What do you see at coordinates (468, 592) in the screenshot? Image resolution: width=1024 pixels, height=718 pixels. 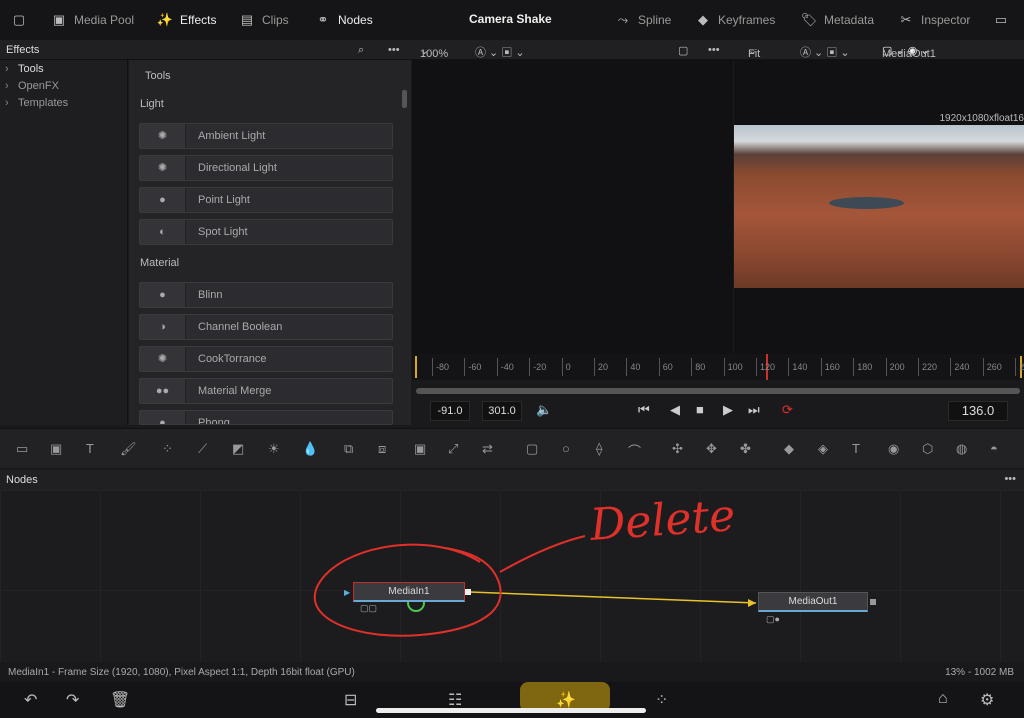 I see `output-port` at bounding box center [468, 592].